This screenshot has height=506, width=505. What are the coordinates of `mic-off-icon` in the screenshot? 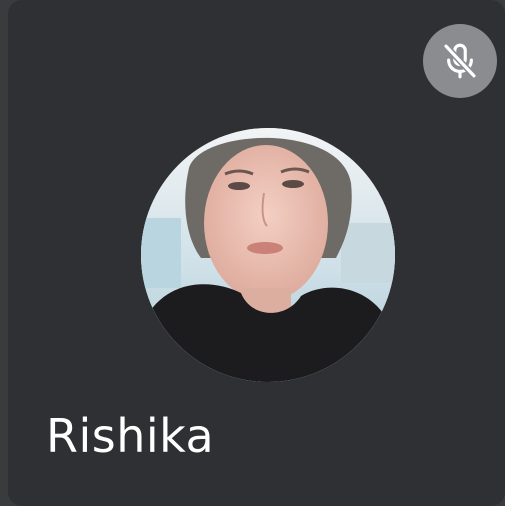 It's located at (460, 61).